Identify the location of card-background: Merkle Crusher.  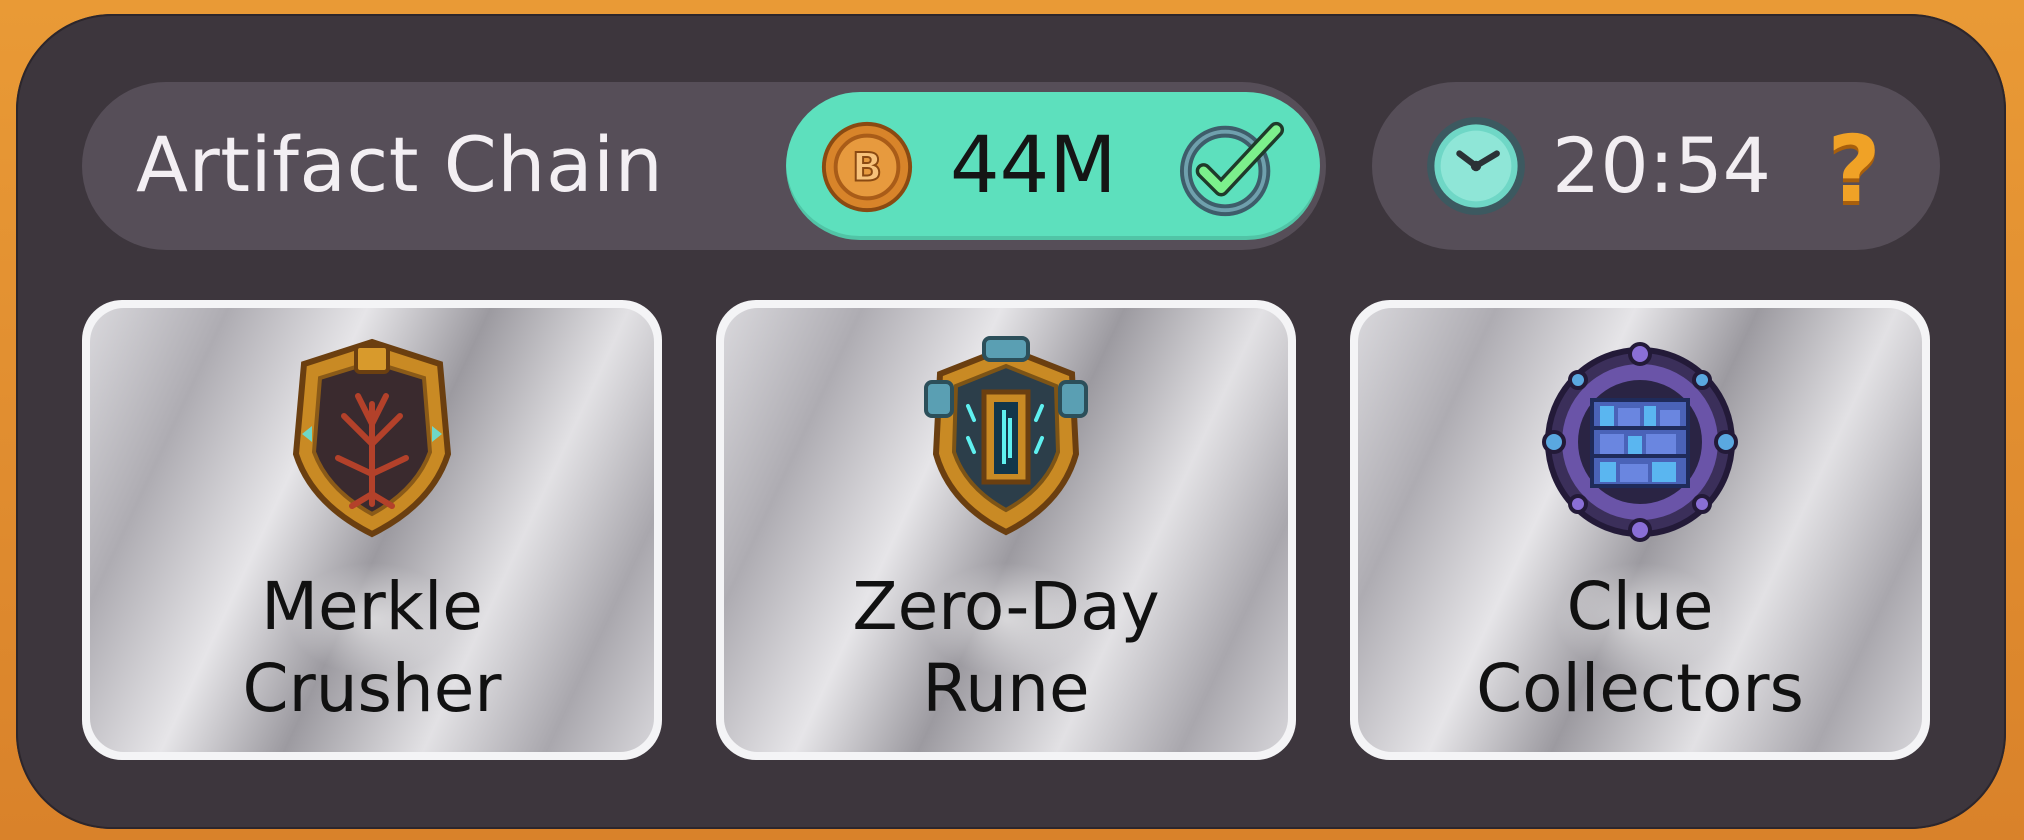
(372, 530).